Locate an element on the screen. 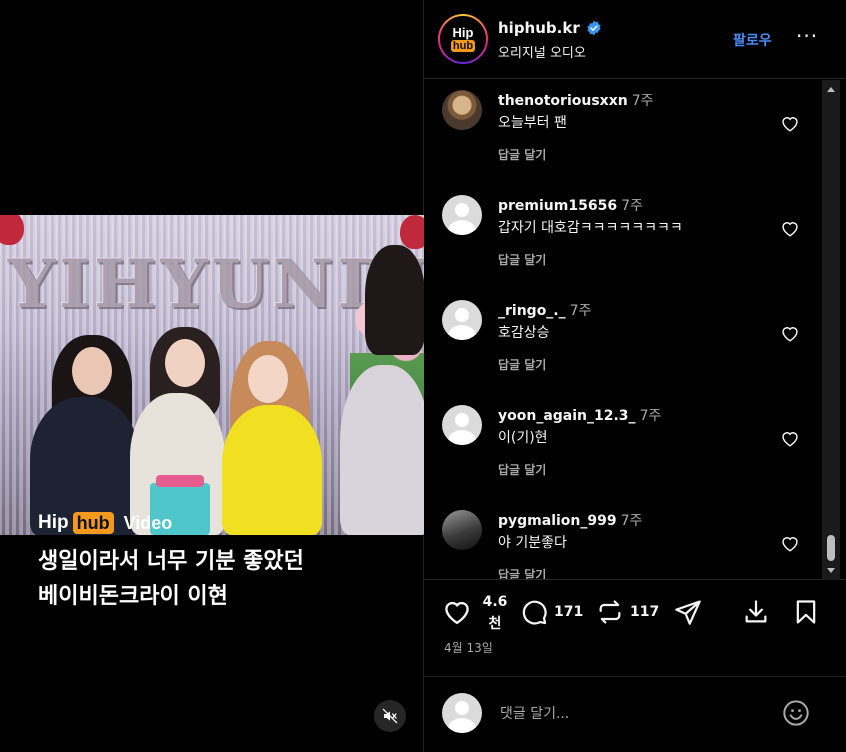 The width and height of the screenshot is (846, 752). post-date: 4월 13일 is located at coordinates (468, 647).